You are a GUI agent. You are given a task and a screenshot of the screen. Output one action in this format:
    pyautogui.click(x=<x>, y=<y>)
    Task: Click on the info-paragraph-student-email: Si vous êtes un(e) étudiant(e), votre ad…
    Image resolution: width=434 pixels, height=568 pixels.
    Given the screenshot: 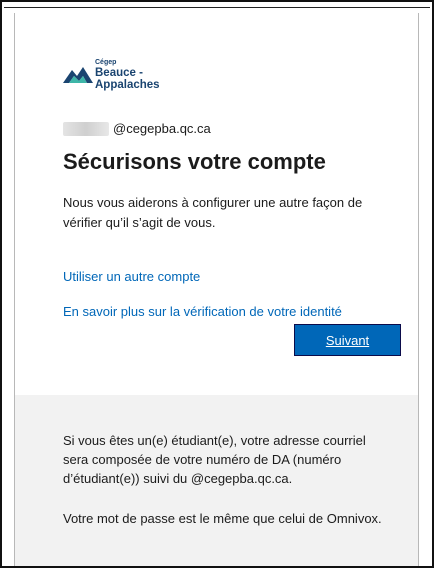 What is the action you would take?
    pyautogui.click(x=214, y=459)
    